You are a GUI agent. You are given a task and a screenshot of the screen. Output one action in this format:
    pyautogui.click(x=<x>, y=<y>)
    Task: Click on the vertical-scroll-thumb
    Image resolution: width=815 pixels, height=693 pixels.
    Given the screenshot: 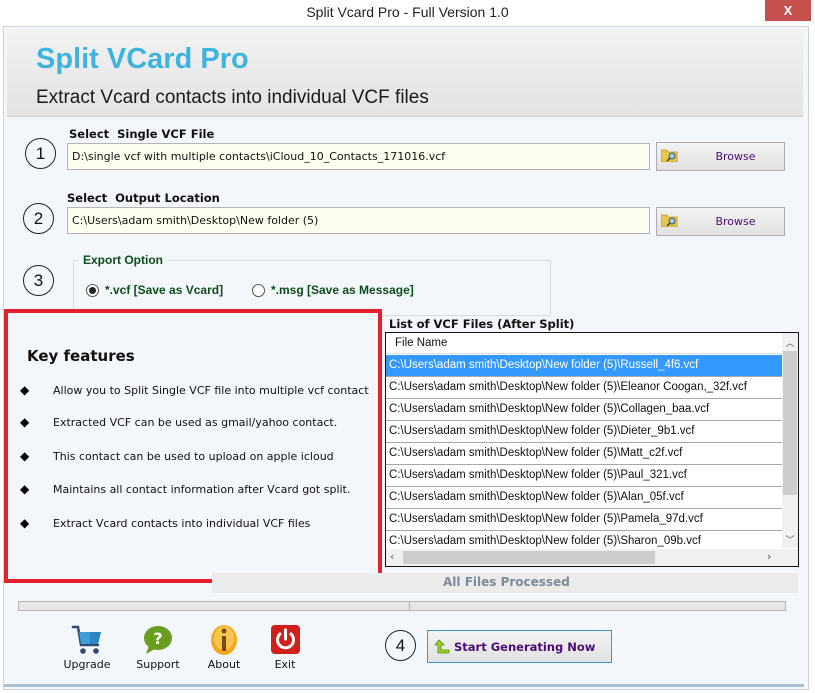 What is the action you would take?
    pyautogui.click(x=790, y=423)
    